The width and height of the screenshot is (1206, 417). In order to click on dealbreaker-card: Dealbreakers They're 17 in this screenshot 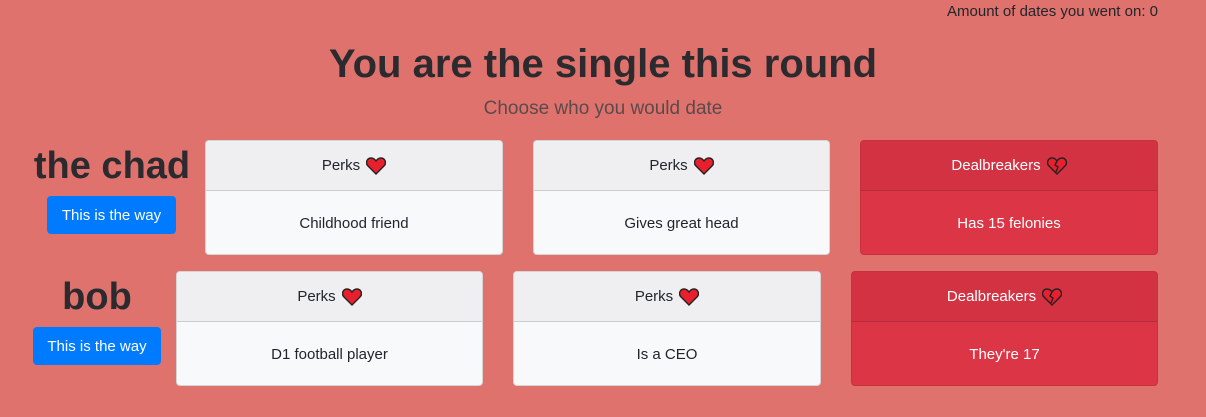, I will do `click(1004, 328)`.